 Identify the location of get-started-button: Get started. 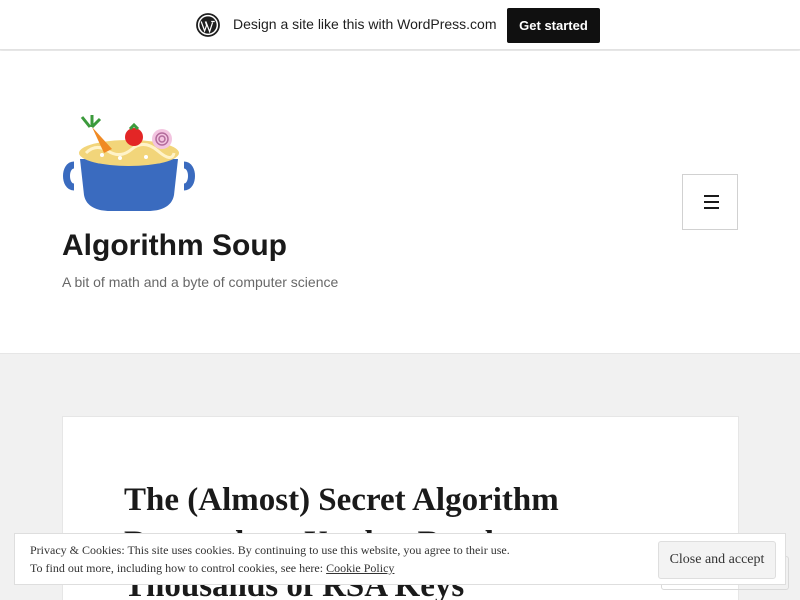
(553, 25).